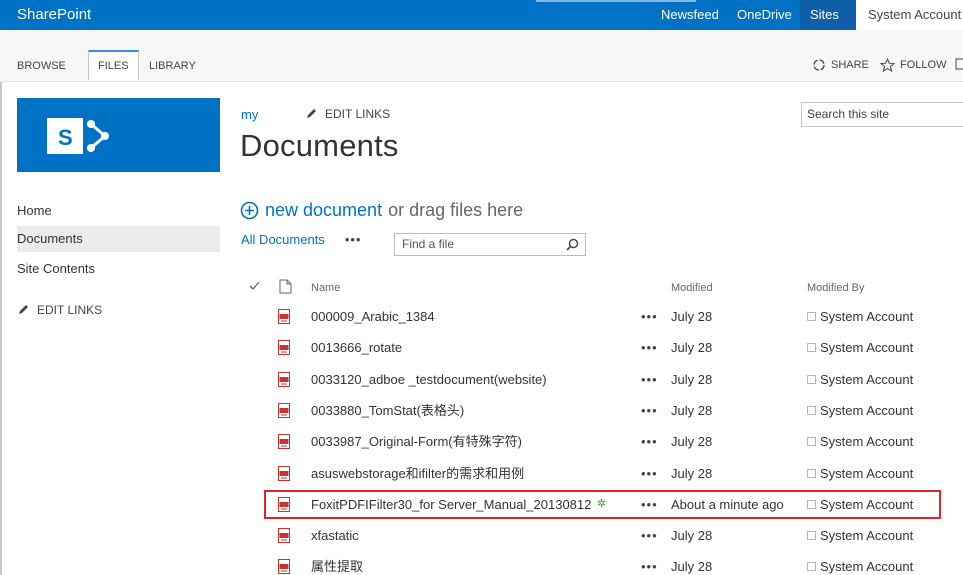 The height and width of the screenshot is (575, 963). Describe the element at coordinates (601, 535) in the screenshot. I see `table-row: xfastatic ••• July 28 System Account` at that location.